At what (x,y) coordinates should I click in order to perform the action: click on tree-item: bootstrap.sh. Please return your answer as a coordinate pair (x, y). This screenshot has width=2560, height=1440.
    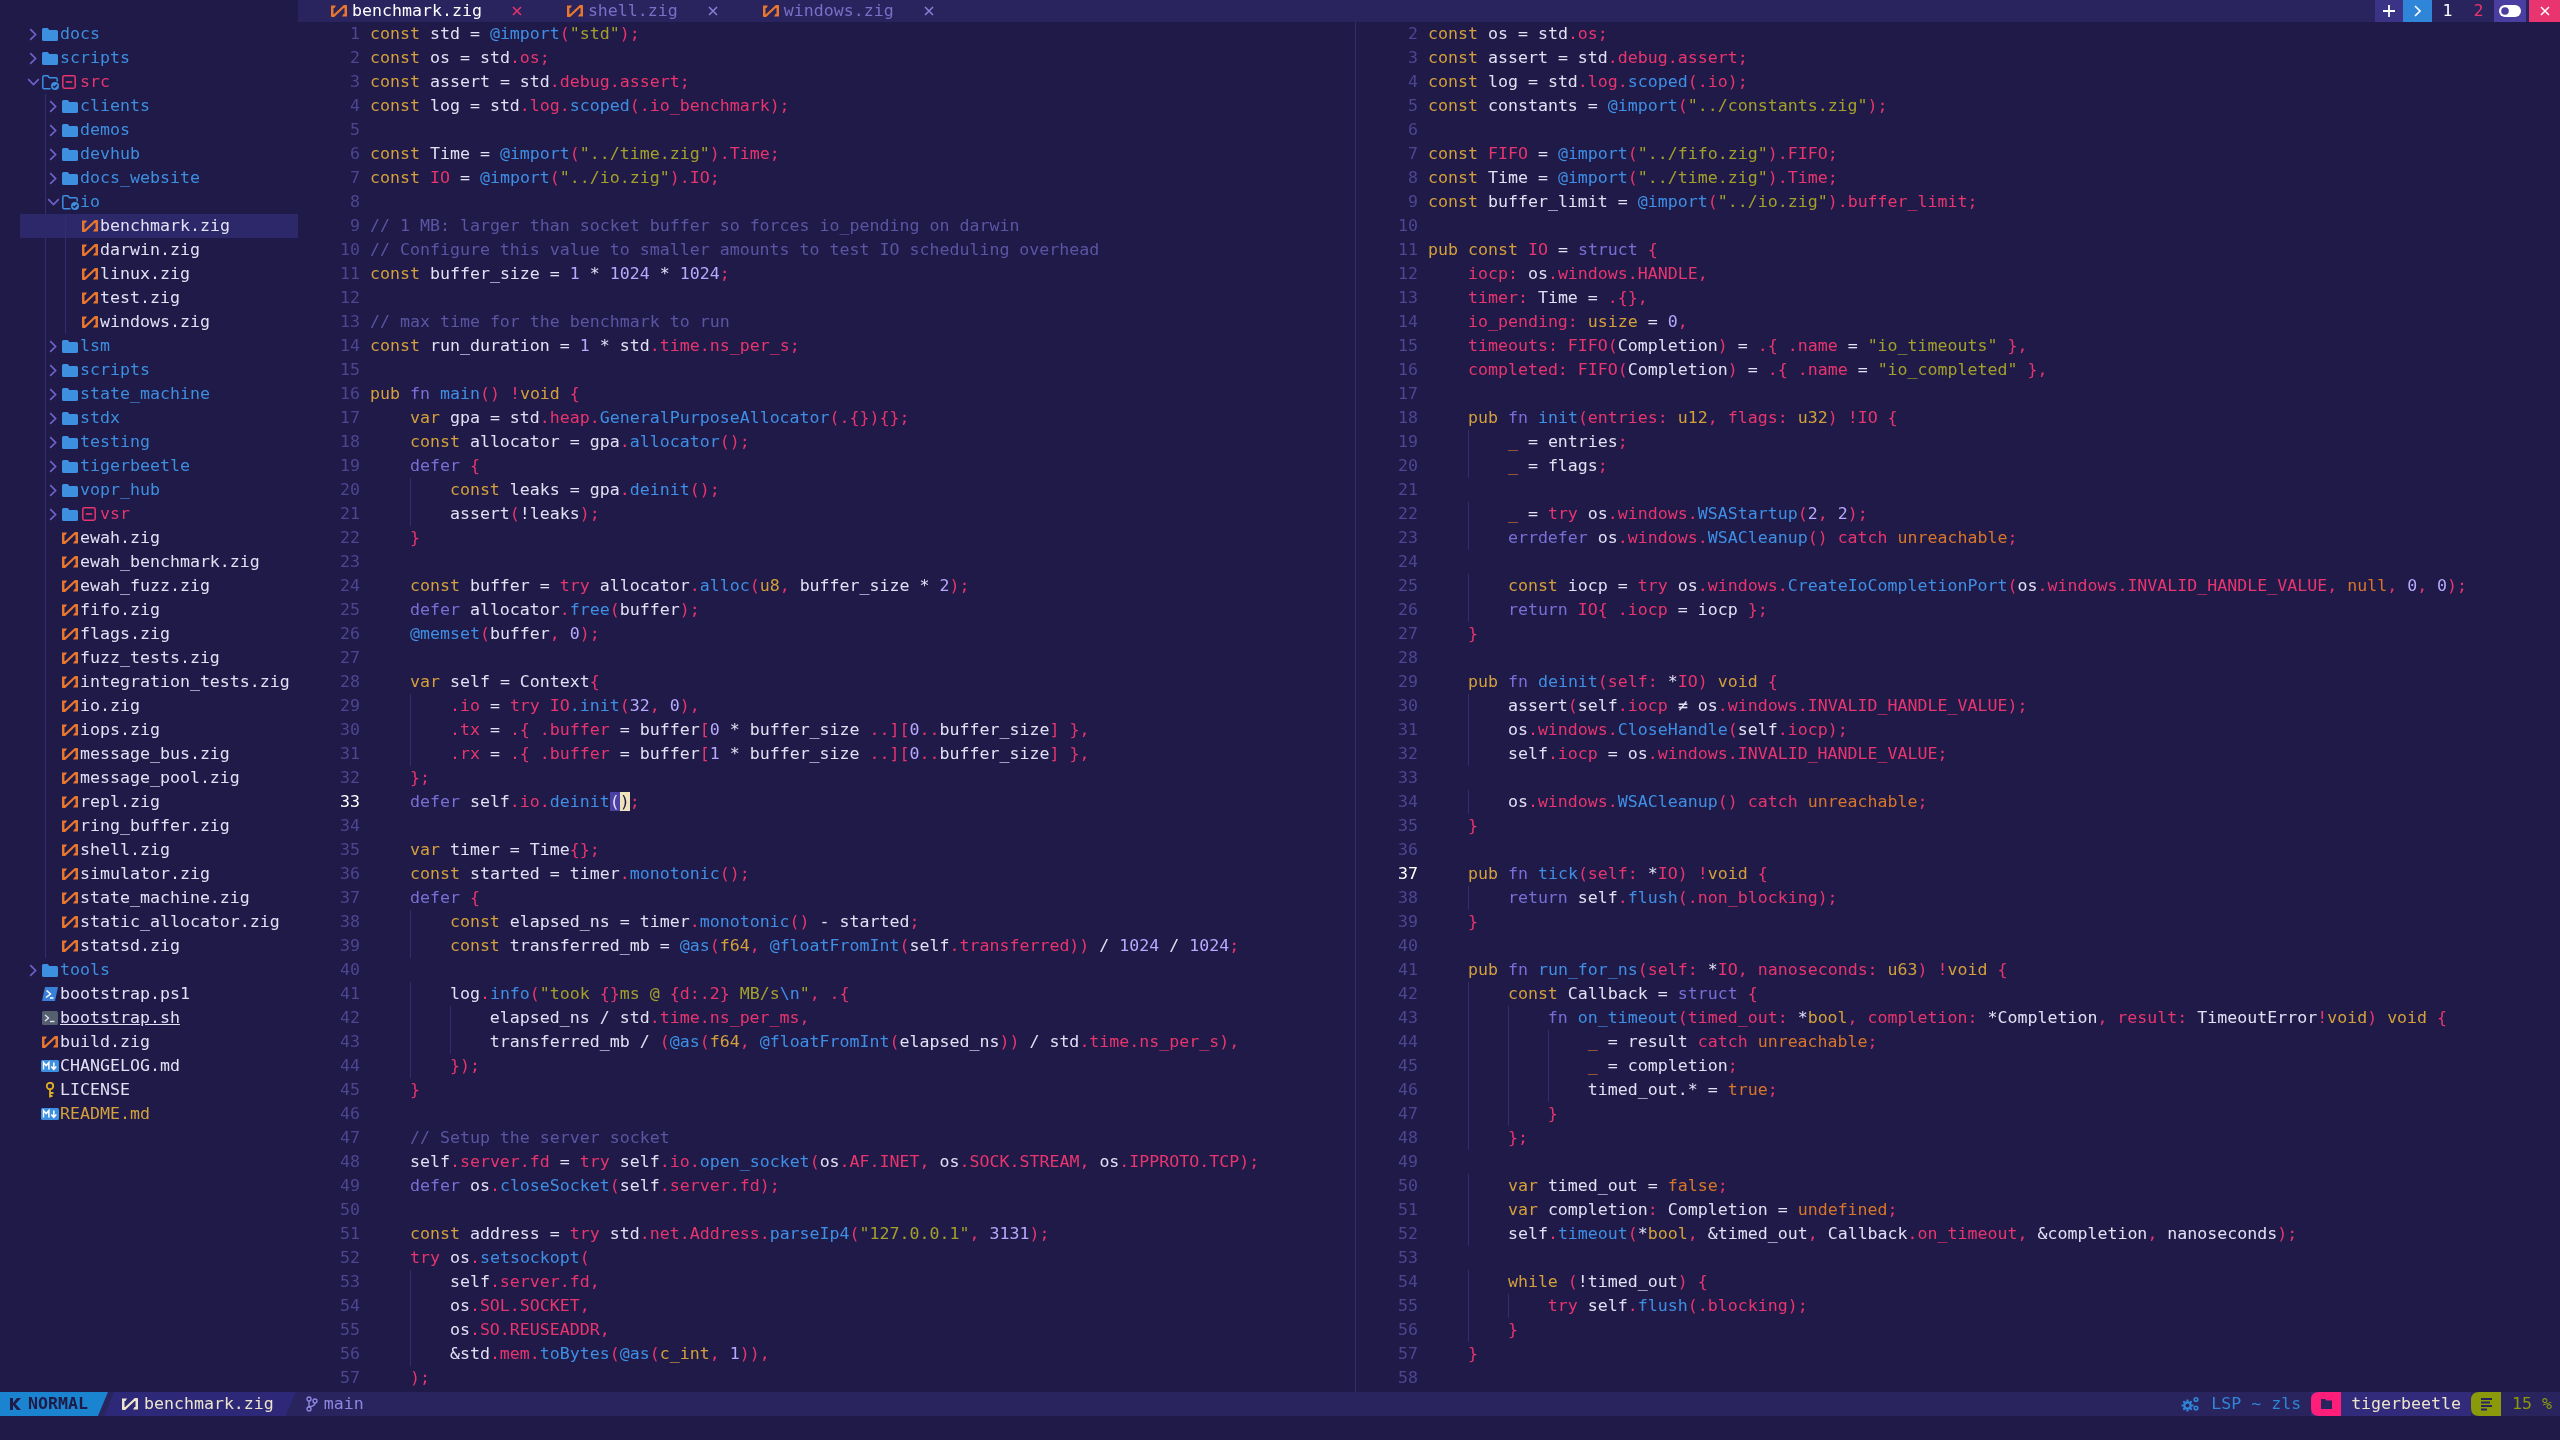
    Looking at the image, I should click on (159, 1018).